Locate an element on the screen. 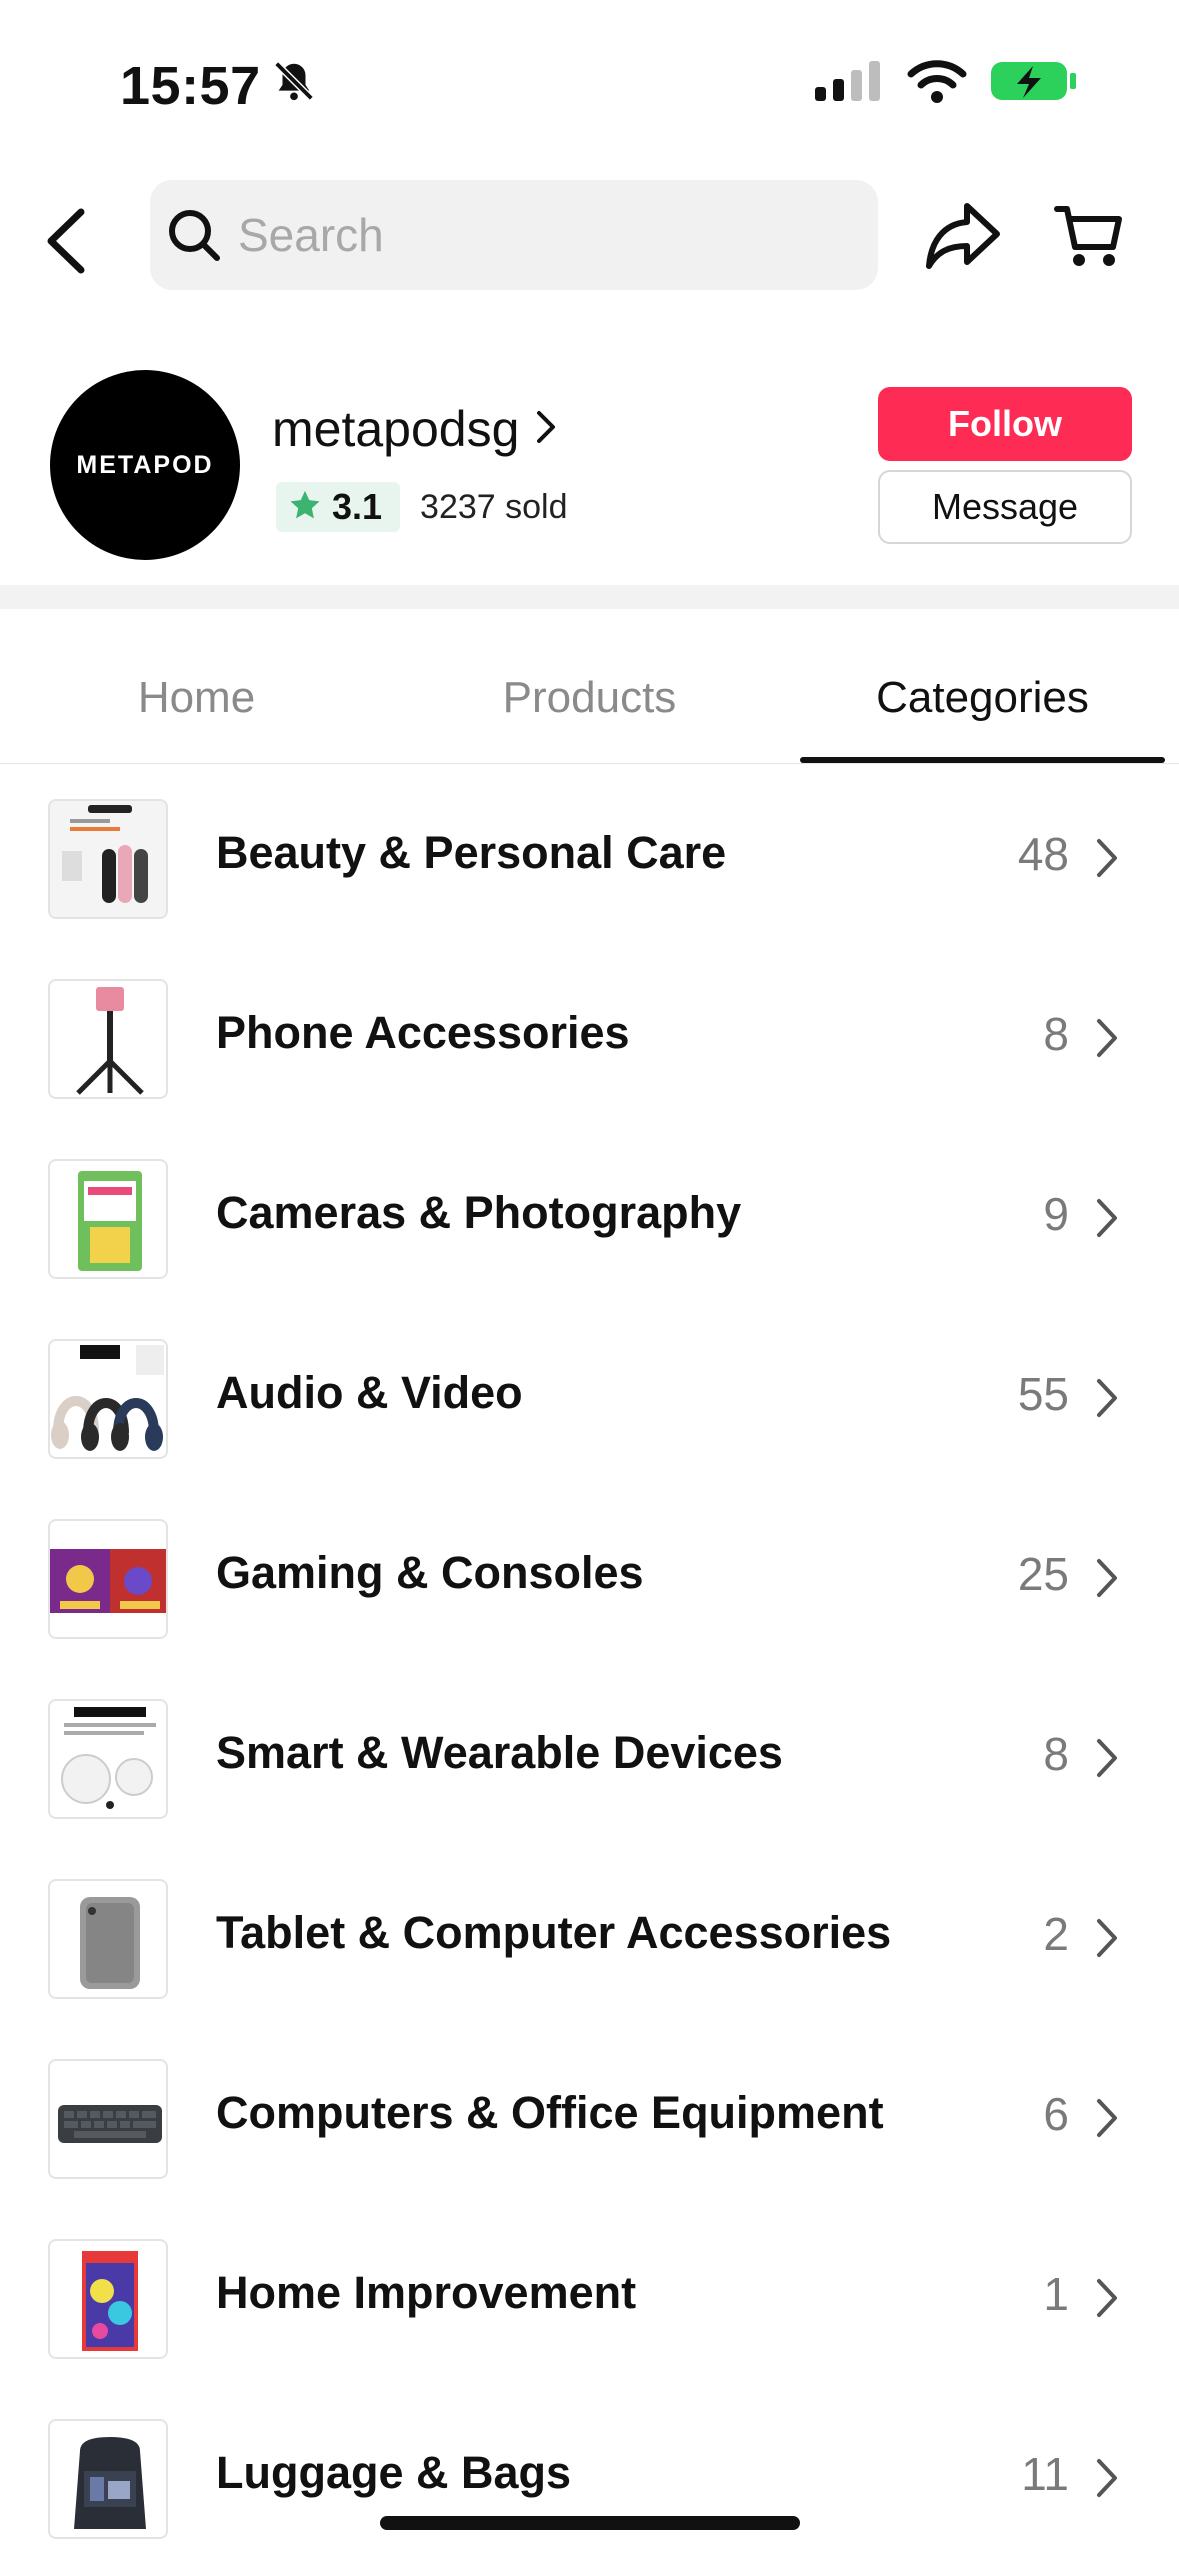 This screenshot has height=2556, width=1179. shop-tabs: Home Products Categories is located at coordinates (589, 698).